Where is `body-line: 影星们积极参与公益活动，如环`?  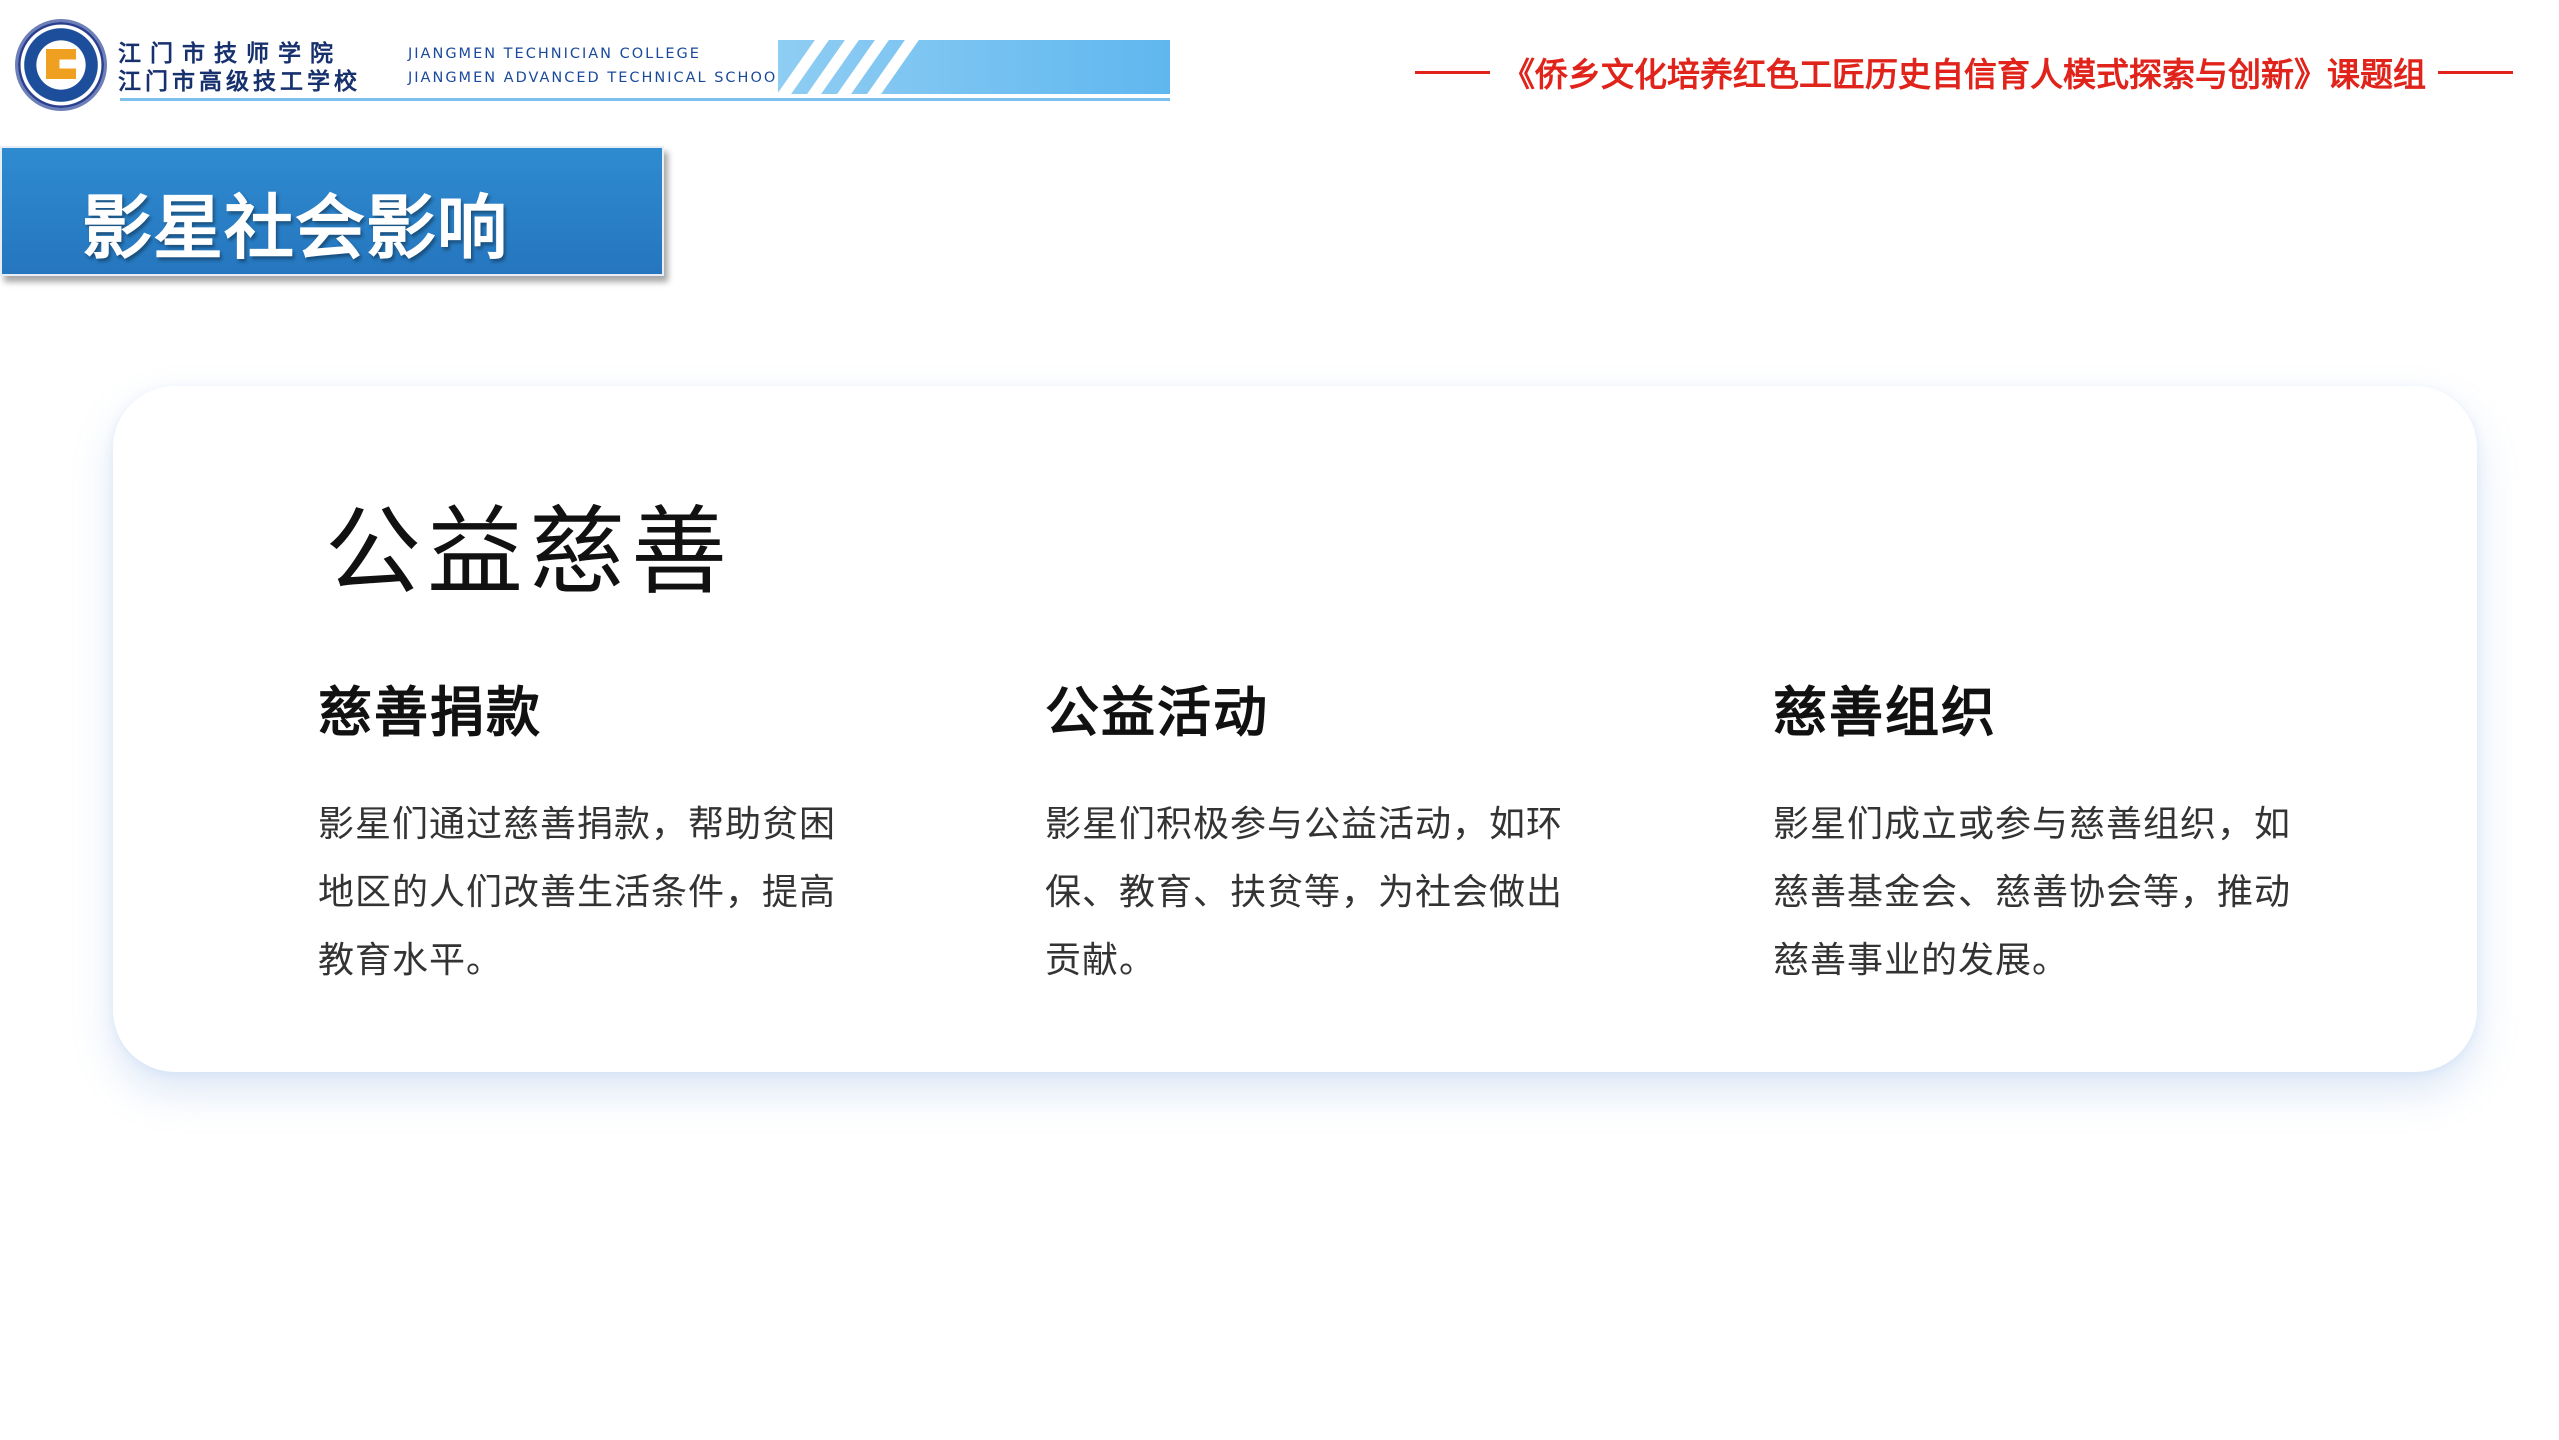 body-line: 影星们积极参与公益活动，如环 is located at coordinates (1304, 824).